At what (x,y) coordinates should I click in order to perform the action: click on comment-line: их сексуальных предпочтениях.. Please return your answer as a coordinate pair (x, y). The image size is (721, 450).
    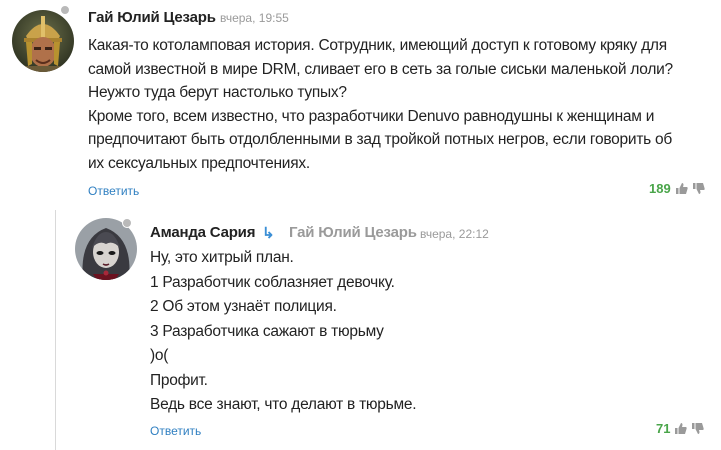
    Looking at the image, I should click on (199, 163).